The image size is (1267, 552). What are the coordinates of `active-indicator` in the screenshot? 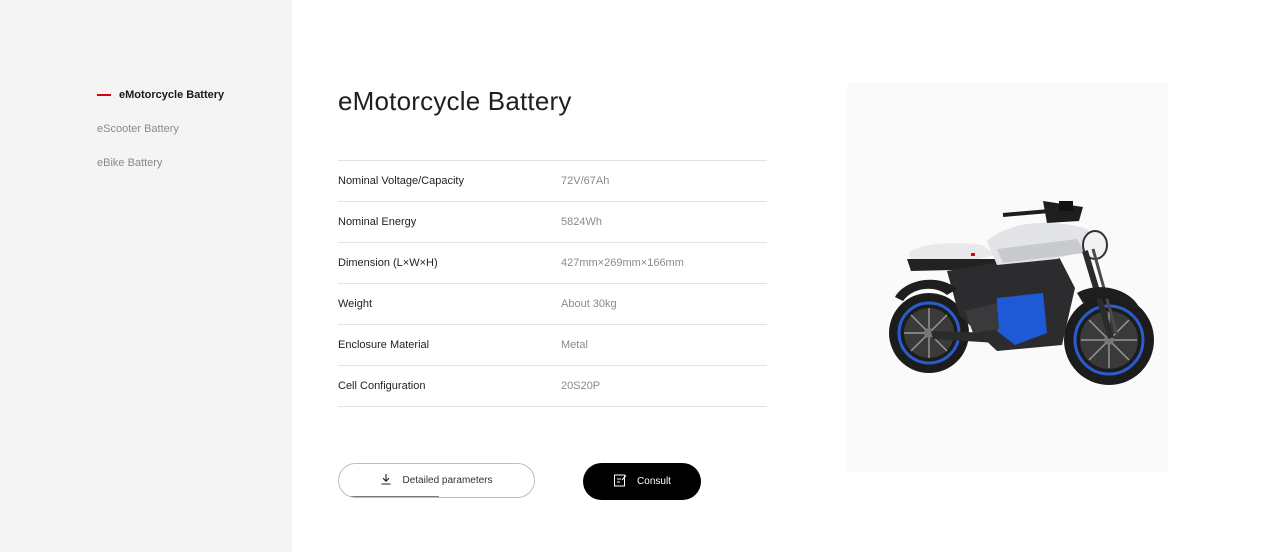 It's located at (104, 95).